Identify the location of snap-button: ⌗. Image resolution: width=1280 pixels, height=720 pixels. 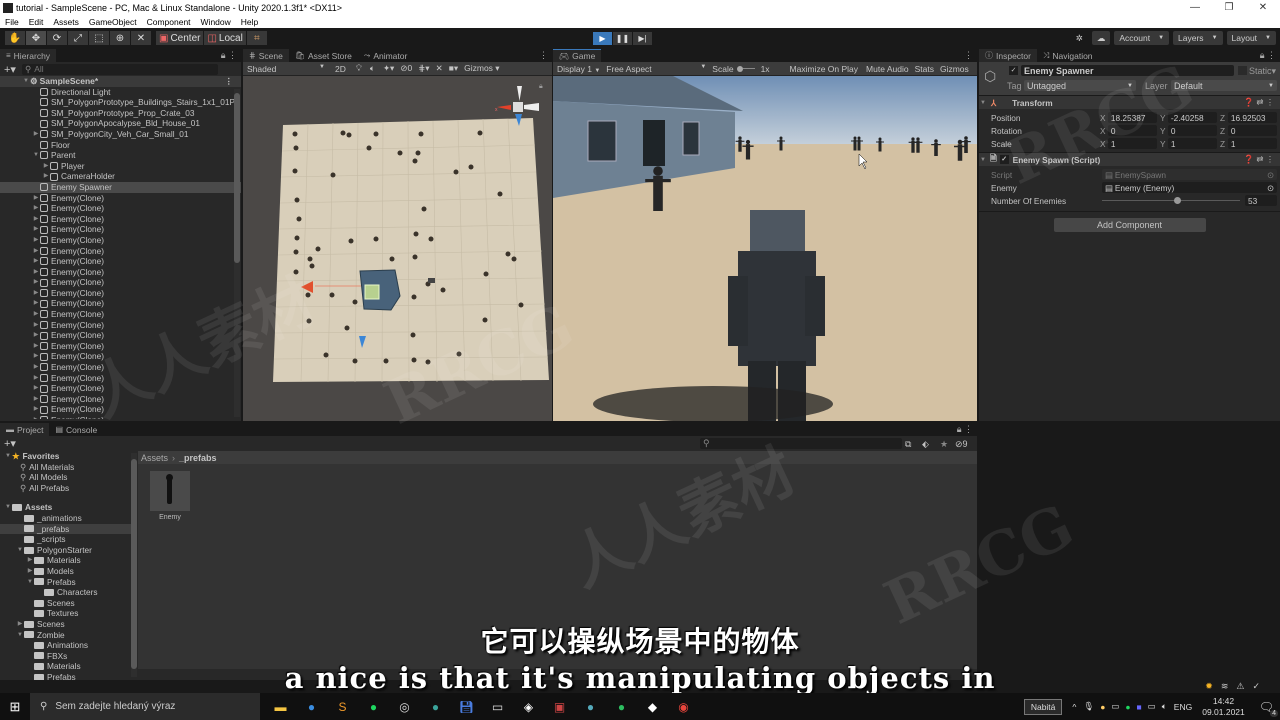
(256, 38).